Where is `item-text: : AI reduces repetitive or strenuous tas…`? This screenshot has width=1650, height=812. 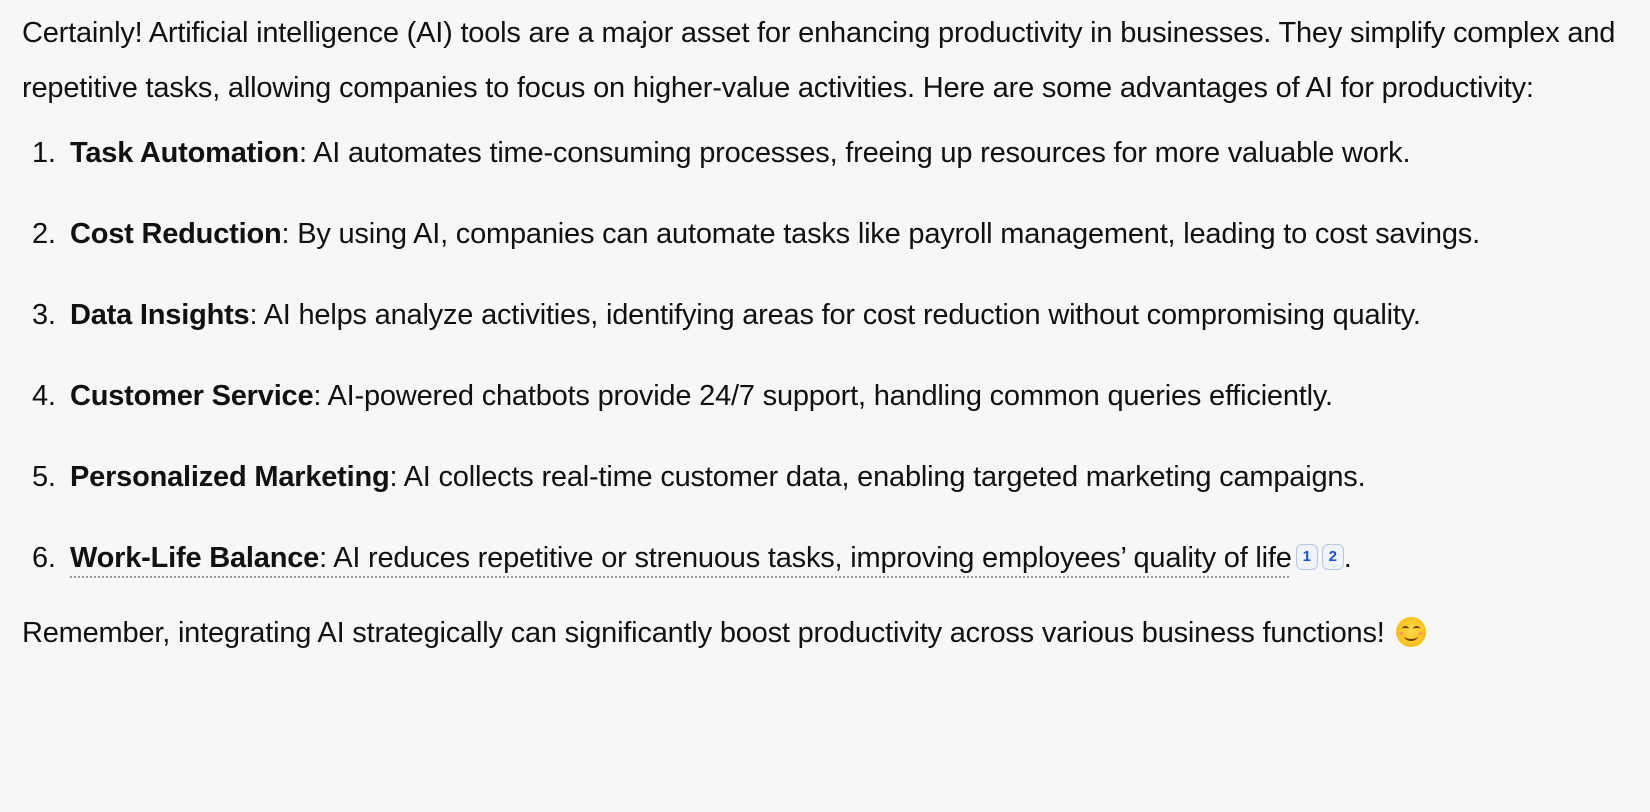 item-text: : AI reduces repetitive or strenuous tas… is located at coordinates (805, 558).